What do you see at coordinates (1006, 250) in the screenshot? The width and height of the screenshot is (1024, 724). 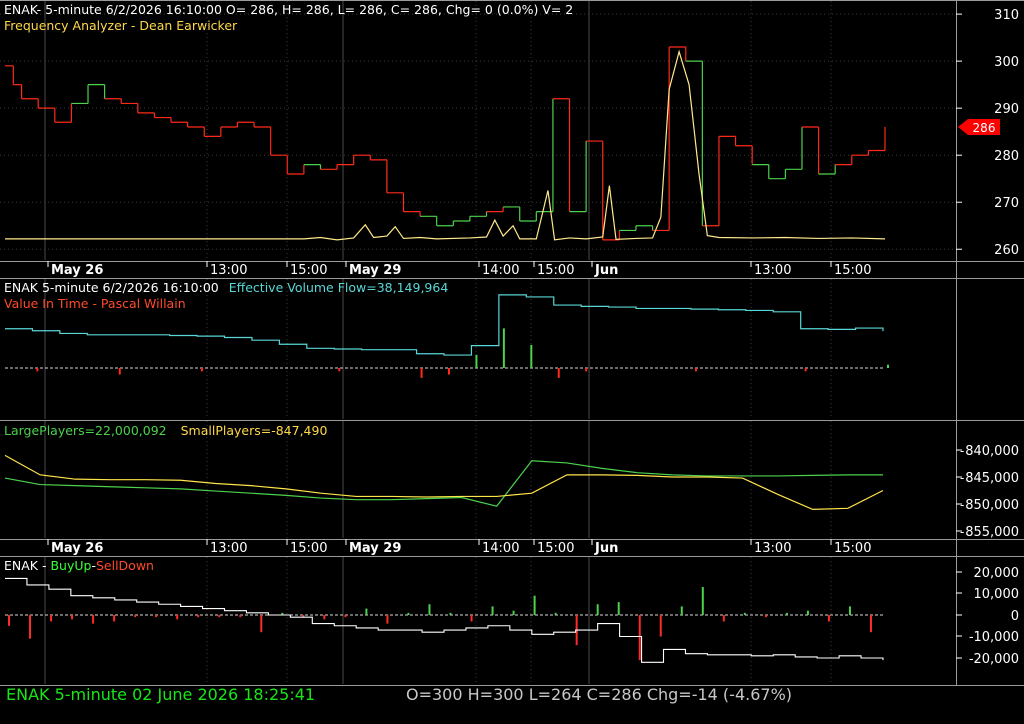 I see `price-y-tick-label: 260` at bounding box center [1006, 250].